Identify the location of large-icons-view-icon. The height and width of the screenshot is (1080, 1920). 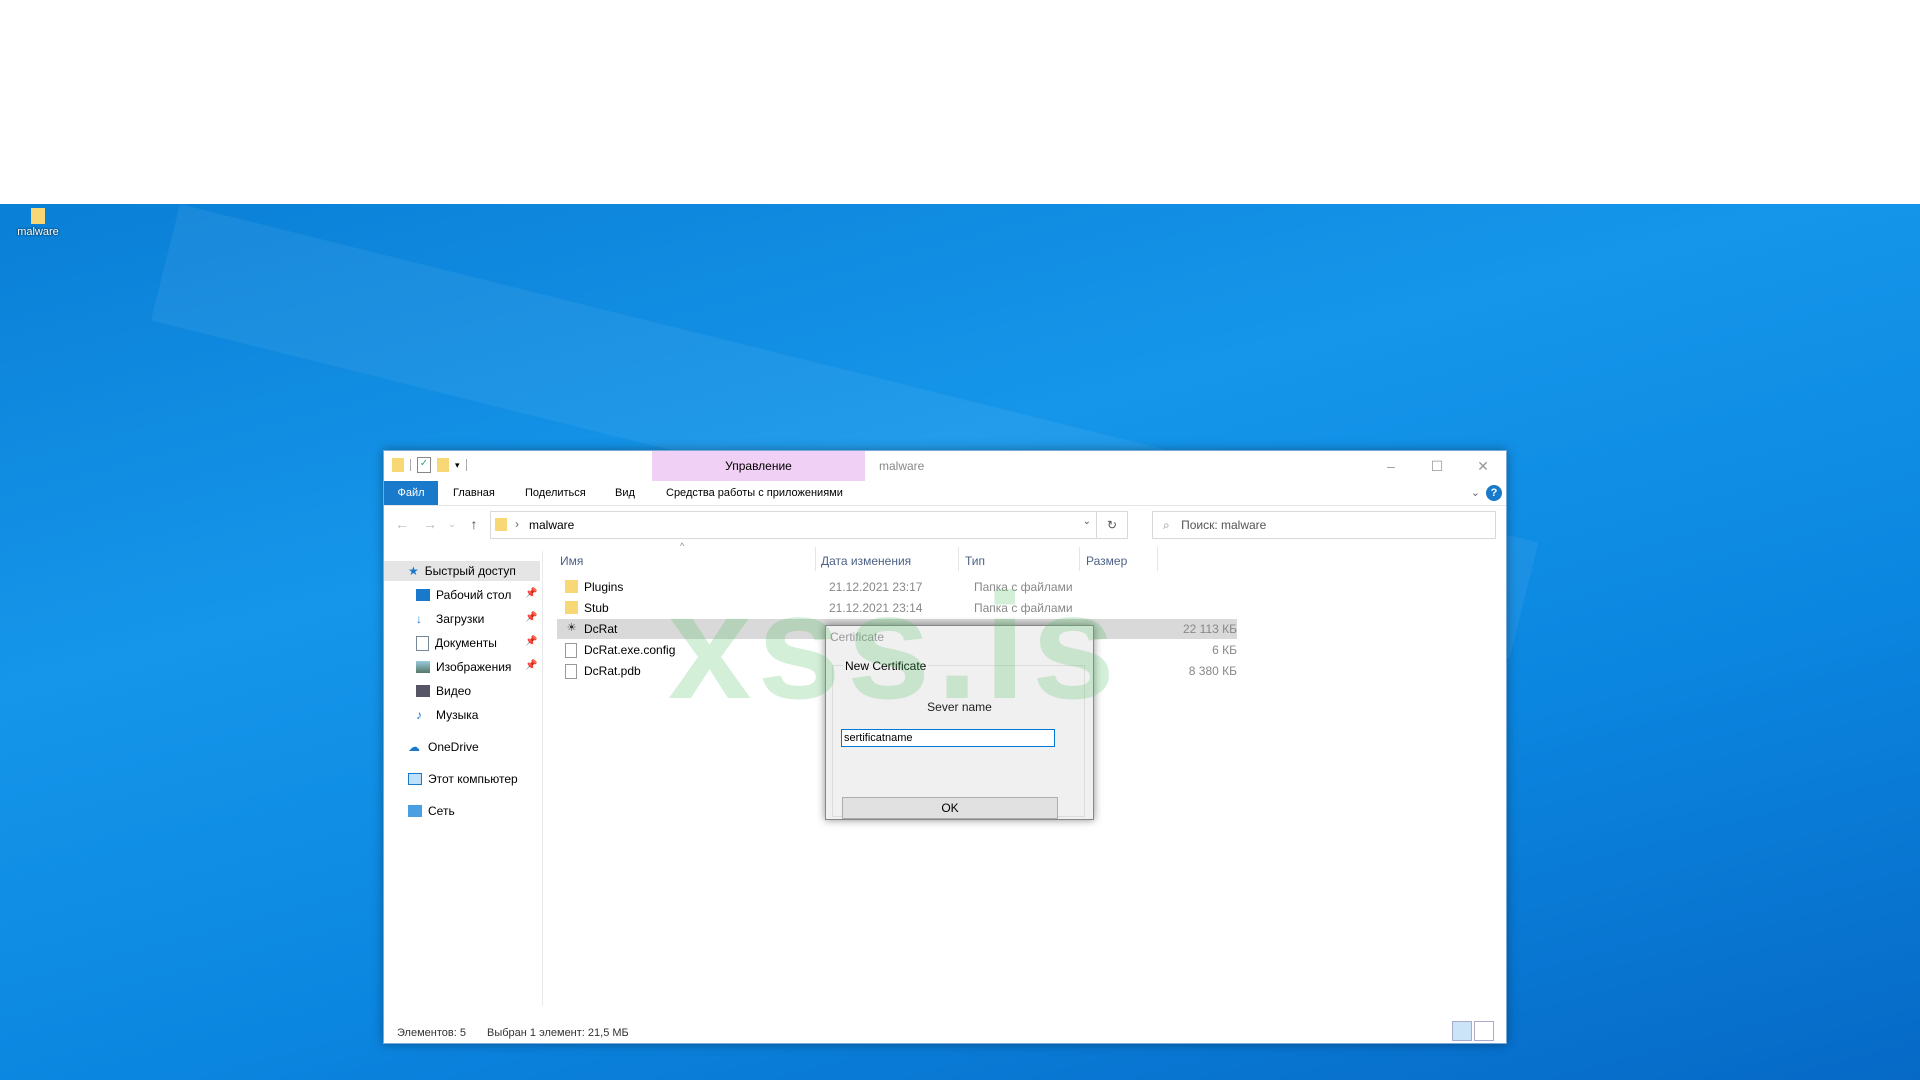
(1484, 1031).